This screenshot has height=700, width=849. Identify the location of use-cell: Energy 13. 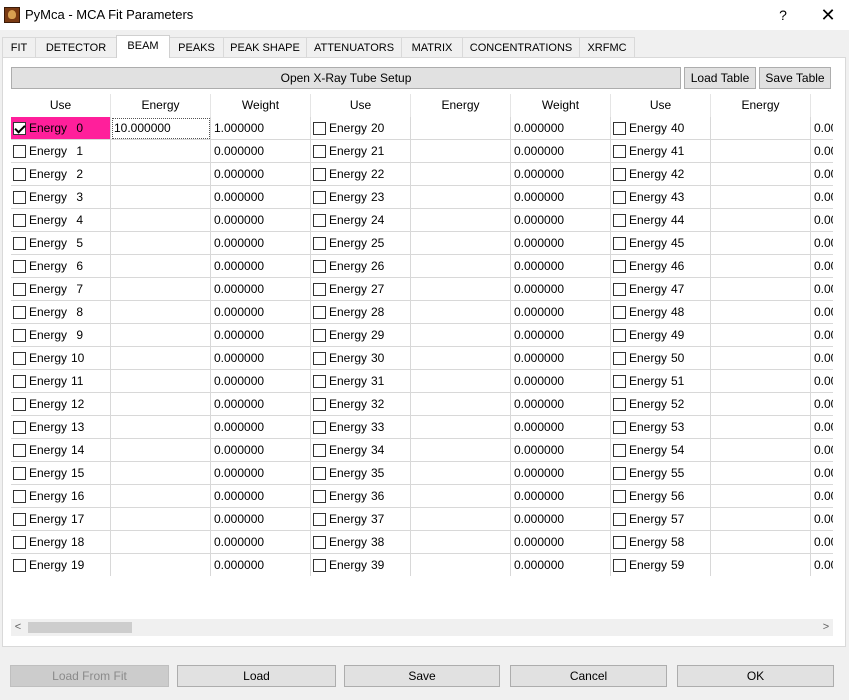
(61, 427).